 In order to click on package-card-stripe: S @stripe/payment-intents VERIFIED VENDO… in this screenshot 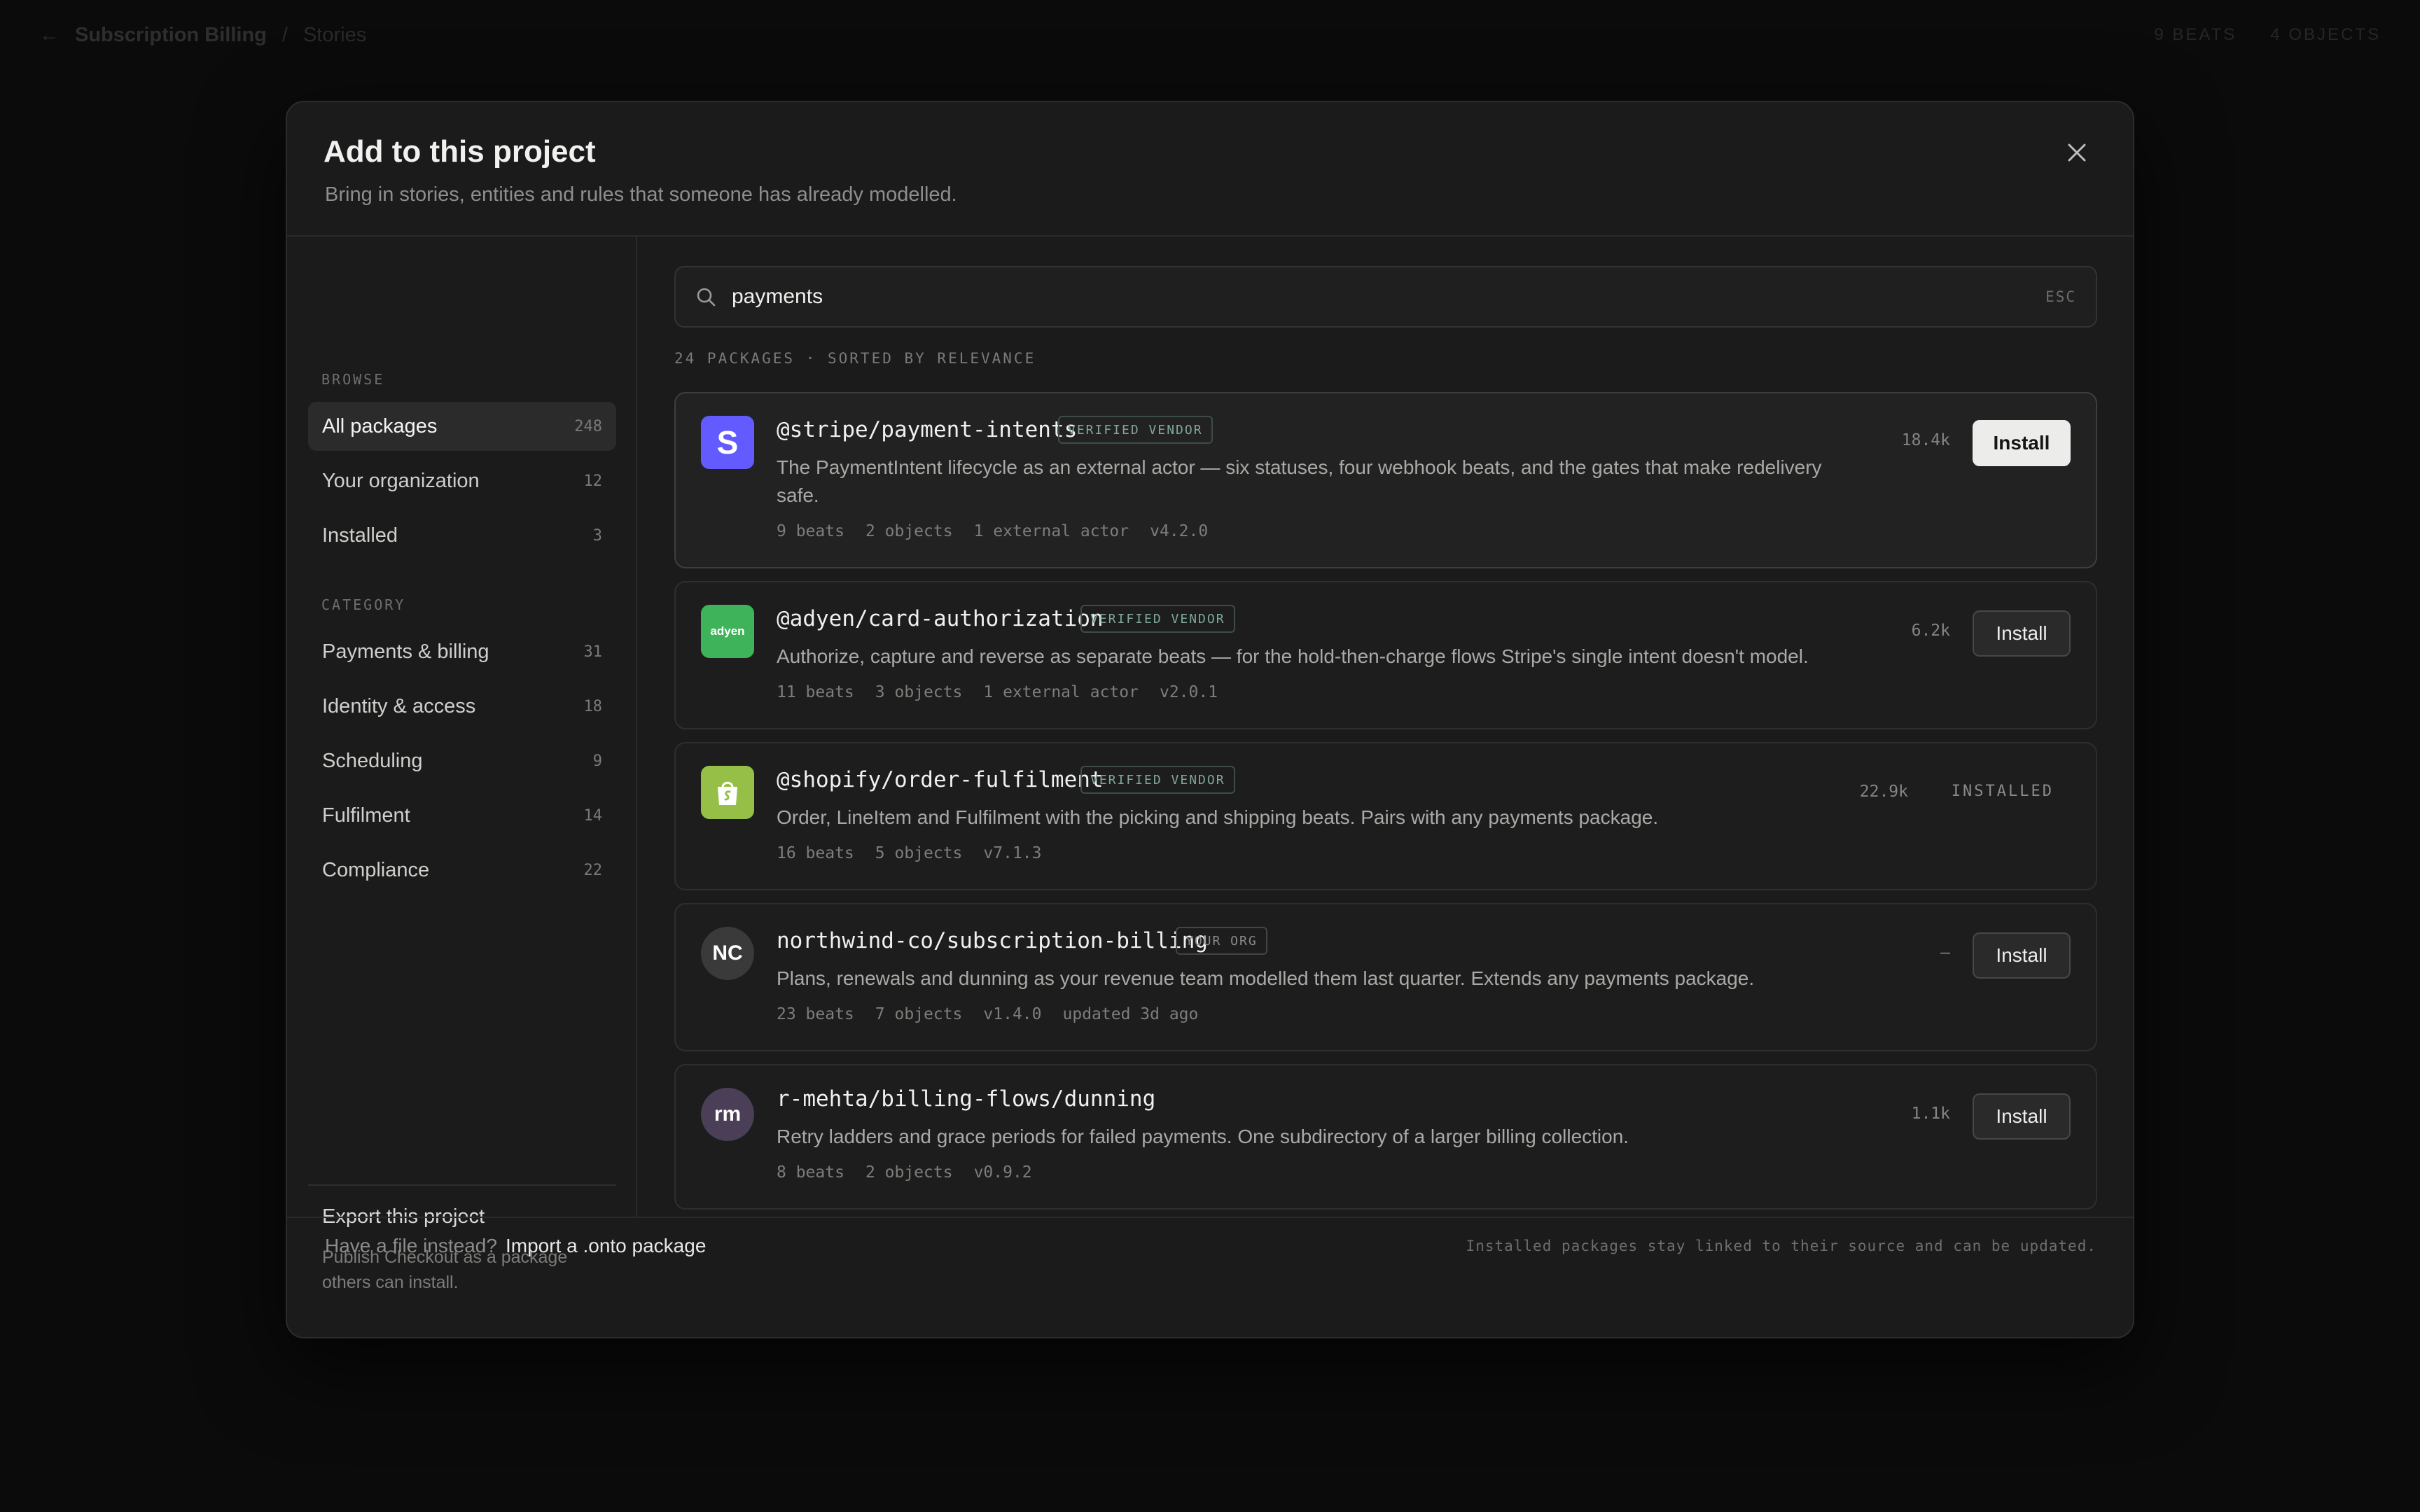, I will do `click(1385, 480)`.